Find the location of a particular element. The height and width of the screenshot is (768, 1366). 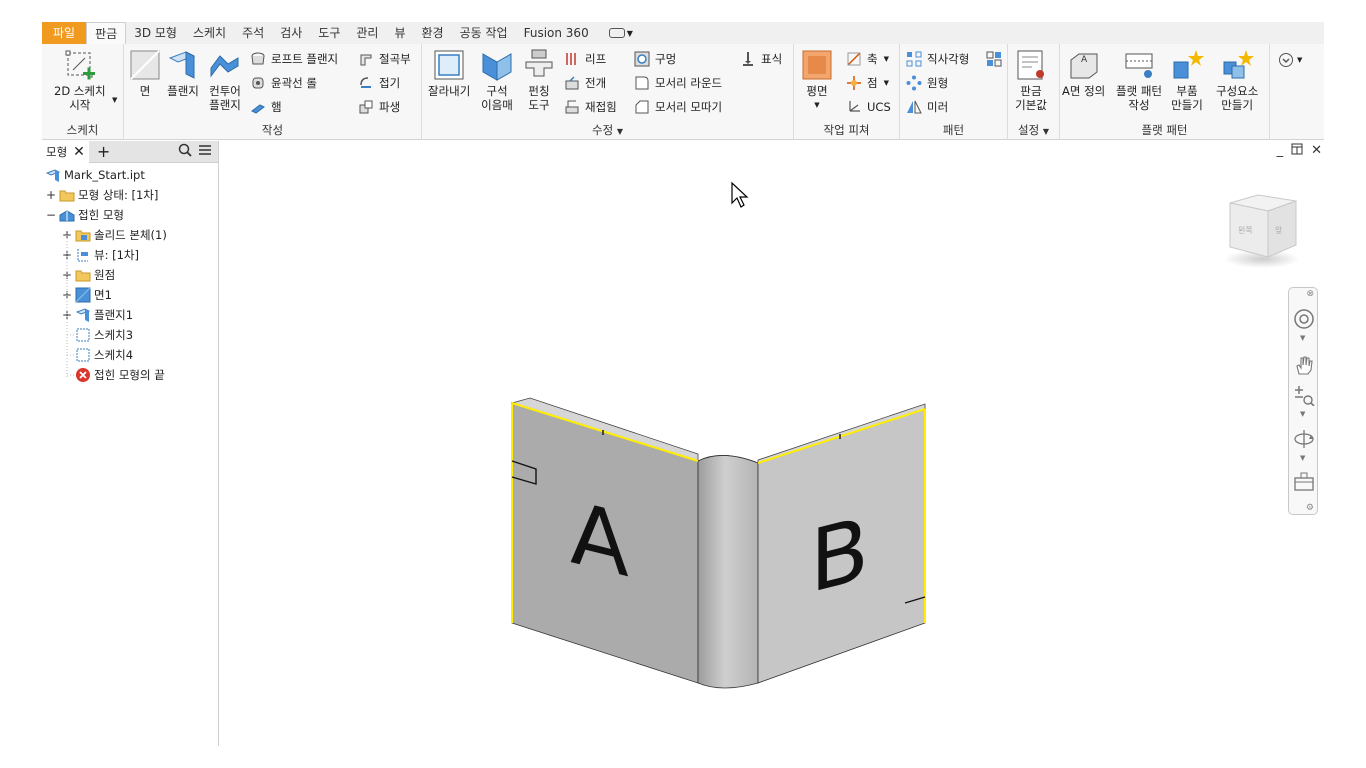

tree-item-label: 접힌 모형의 끝 is located at coordinates (129, 375).